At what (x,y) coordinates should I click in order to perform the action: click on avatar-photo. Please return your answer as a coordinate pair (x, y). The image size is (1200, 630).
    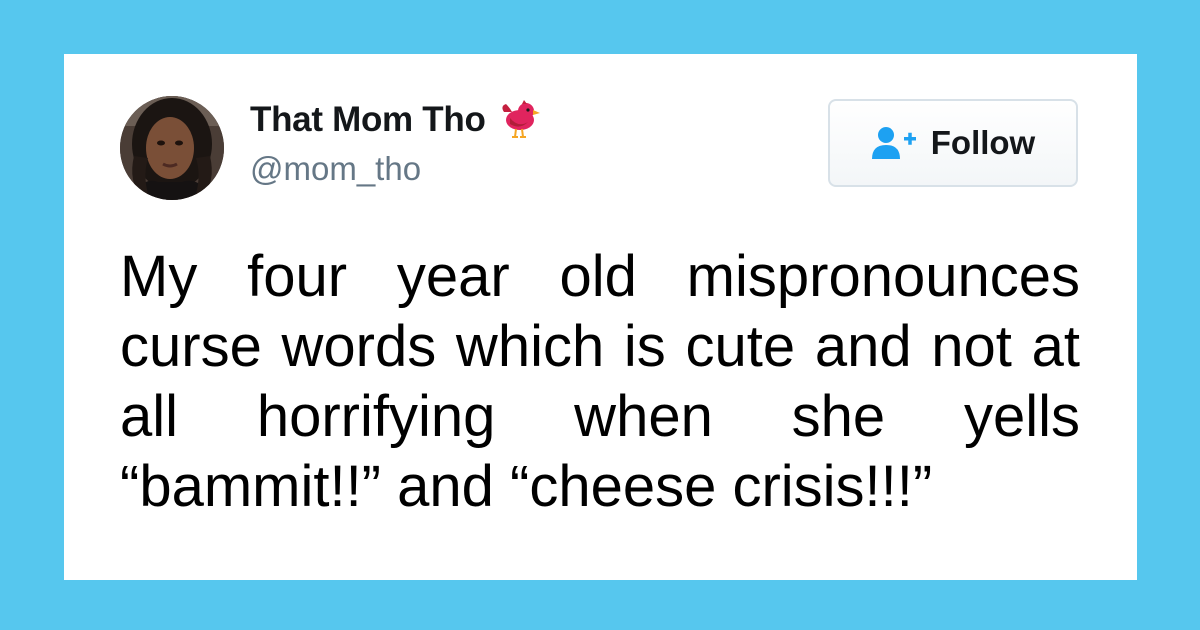
    Looking at the image, I should click on (172, 148).